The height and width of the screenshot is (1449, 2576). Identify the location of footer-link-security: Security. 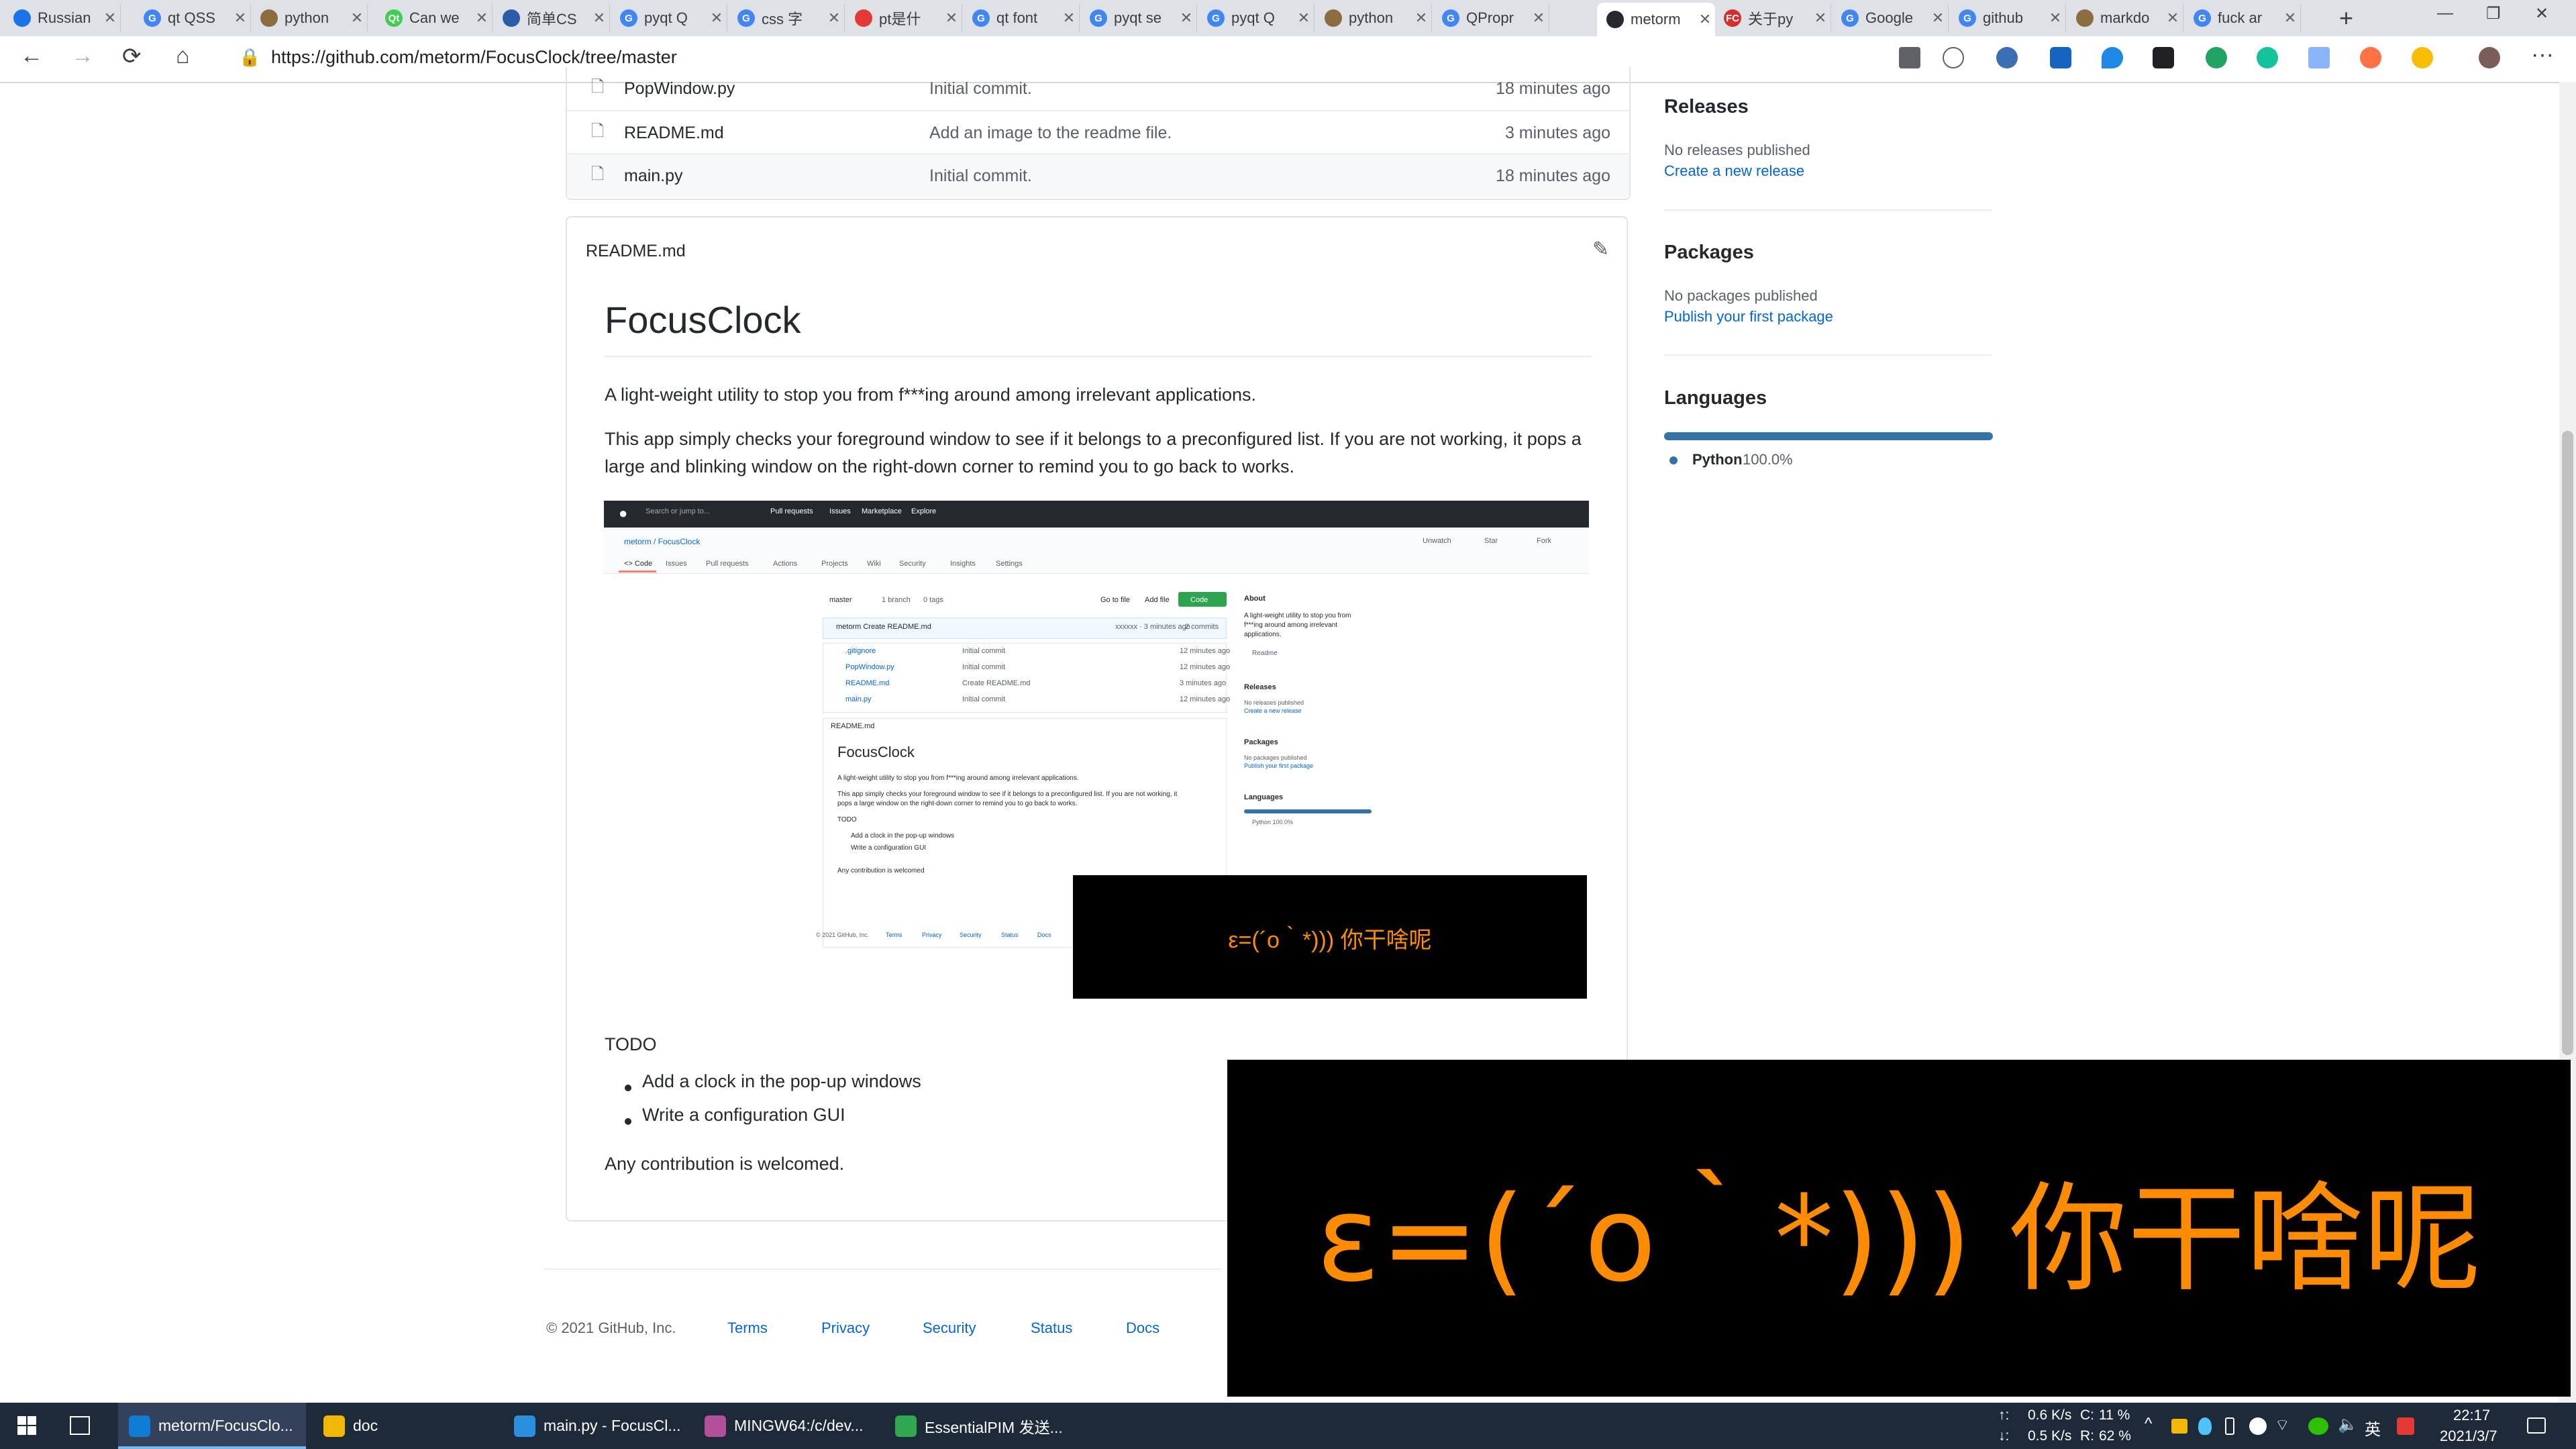
(949, 1328).